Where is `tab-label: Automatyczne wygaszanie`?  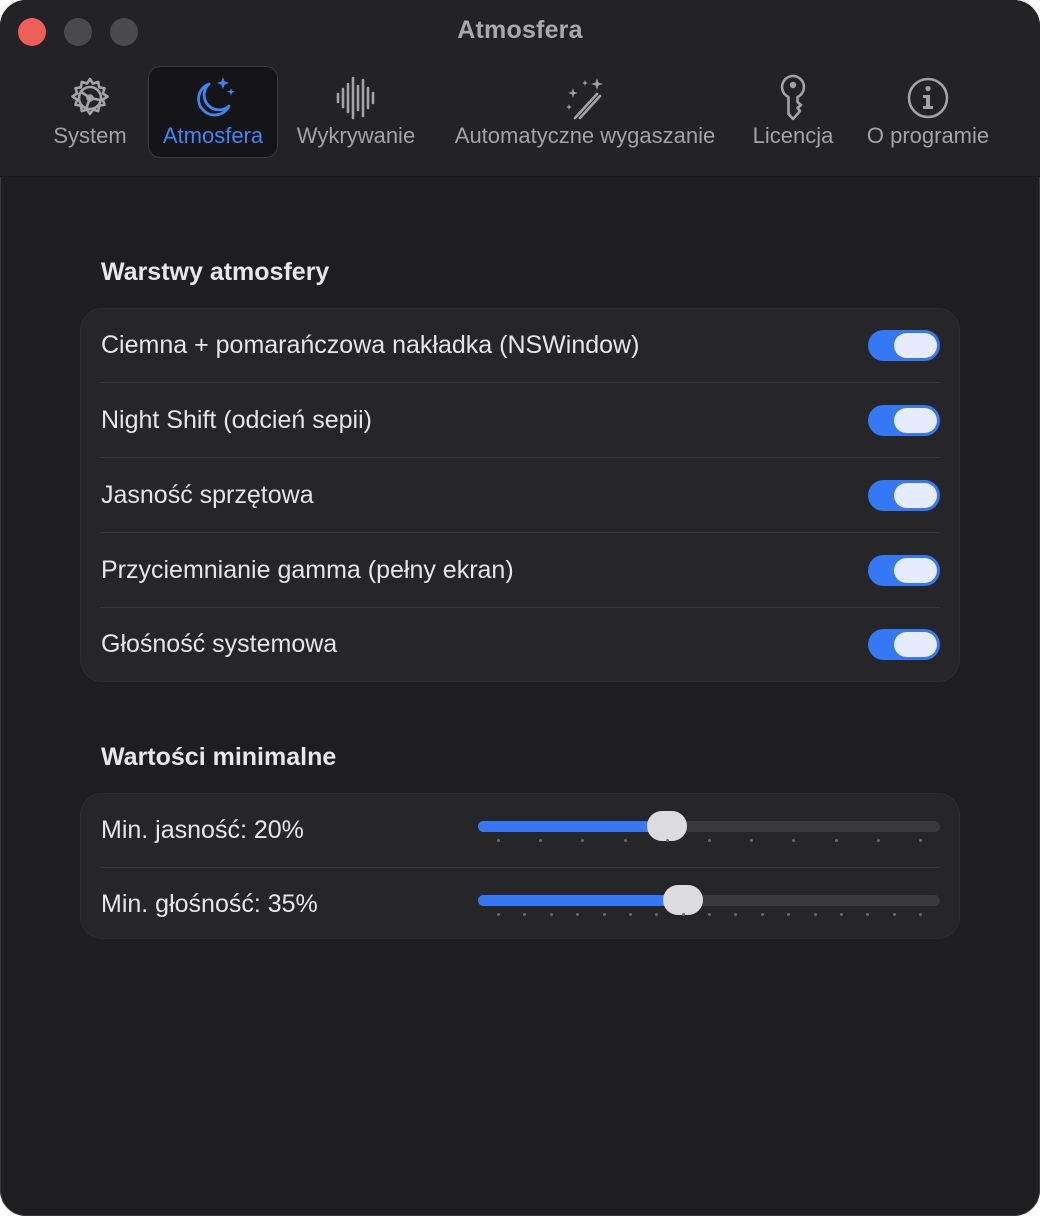
tab-label: Automatyczne wygaszanie is located at coordinates (585, 135).